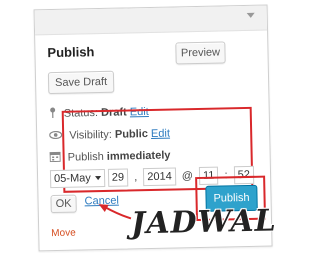 Image resolution: width=320 pixels, height=253 pixels. What do you see at coordinates (204, 222) in the screenshot?
I see `watermark: JADWAL` at bounding box center [204, 222].